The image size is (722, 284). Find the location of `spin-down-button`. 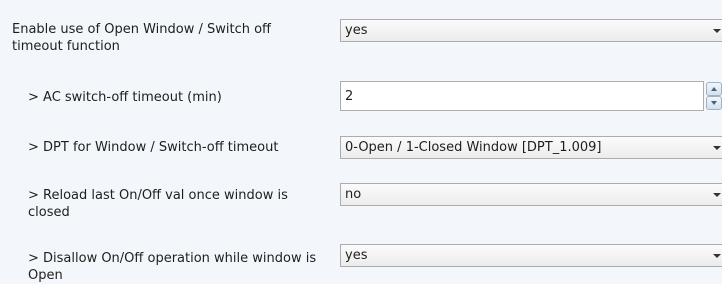

spin-down-button is located at coordinates (714, 103).